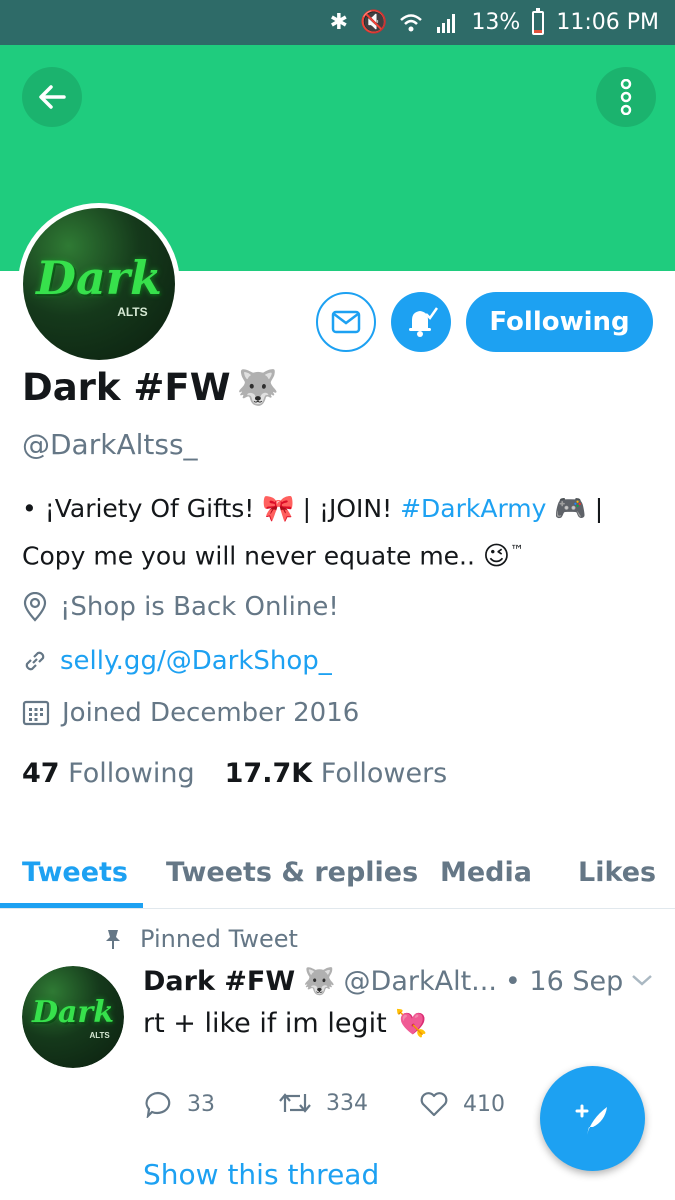 Image resolution: width=675 pixels, height=1200 pixels. What do you see at coordinates (559, 322) in the screenshot?
I see `following-button: Following` at bounding box center [559, 322].